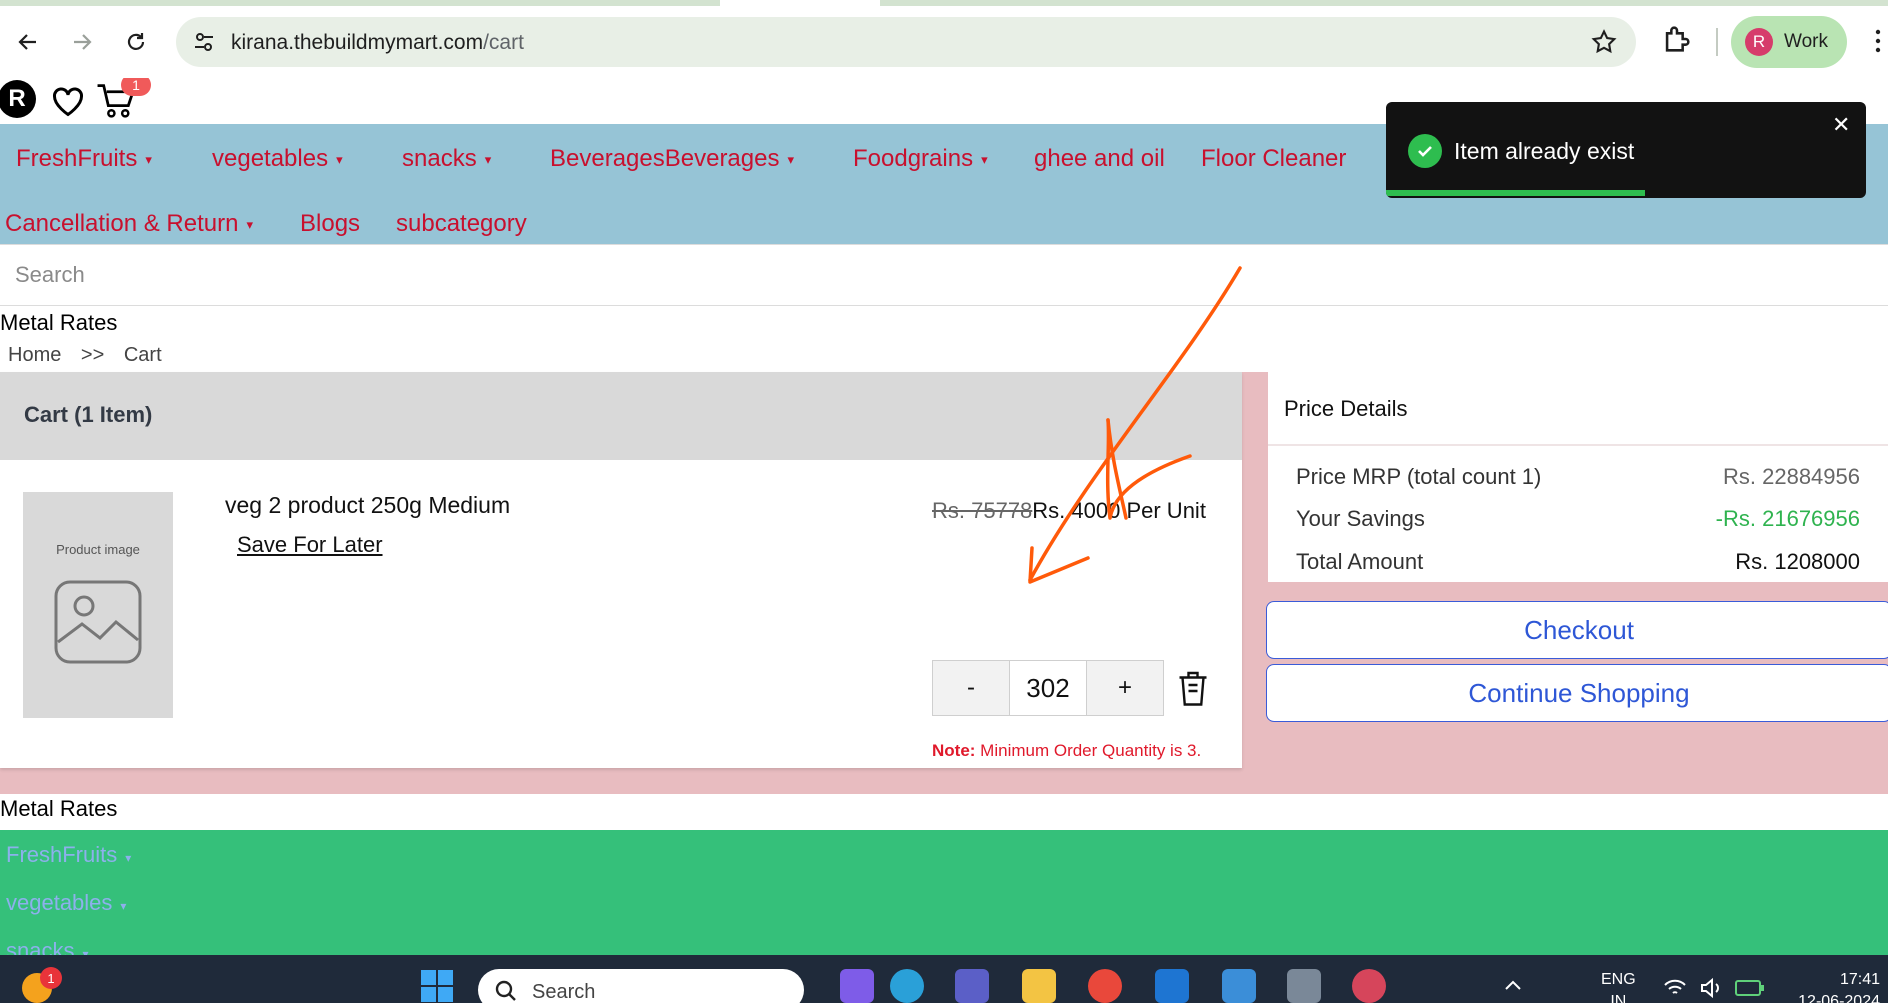 This screenshot has height=1003, width=1888. I want to click on breadcrumb-home: Home, so click(34, 355).